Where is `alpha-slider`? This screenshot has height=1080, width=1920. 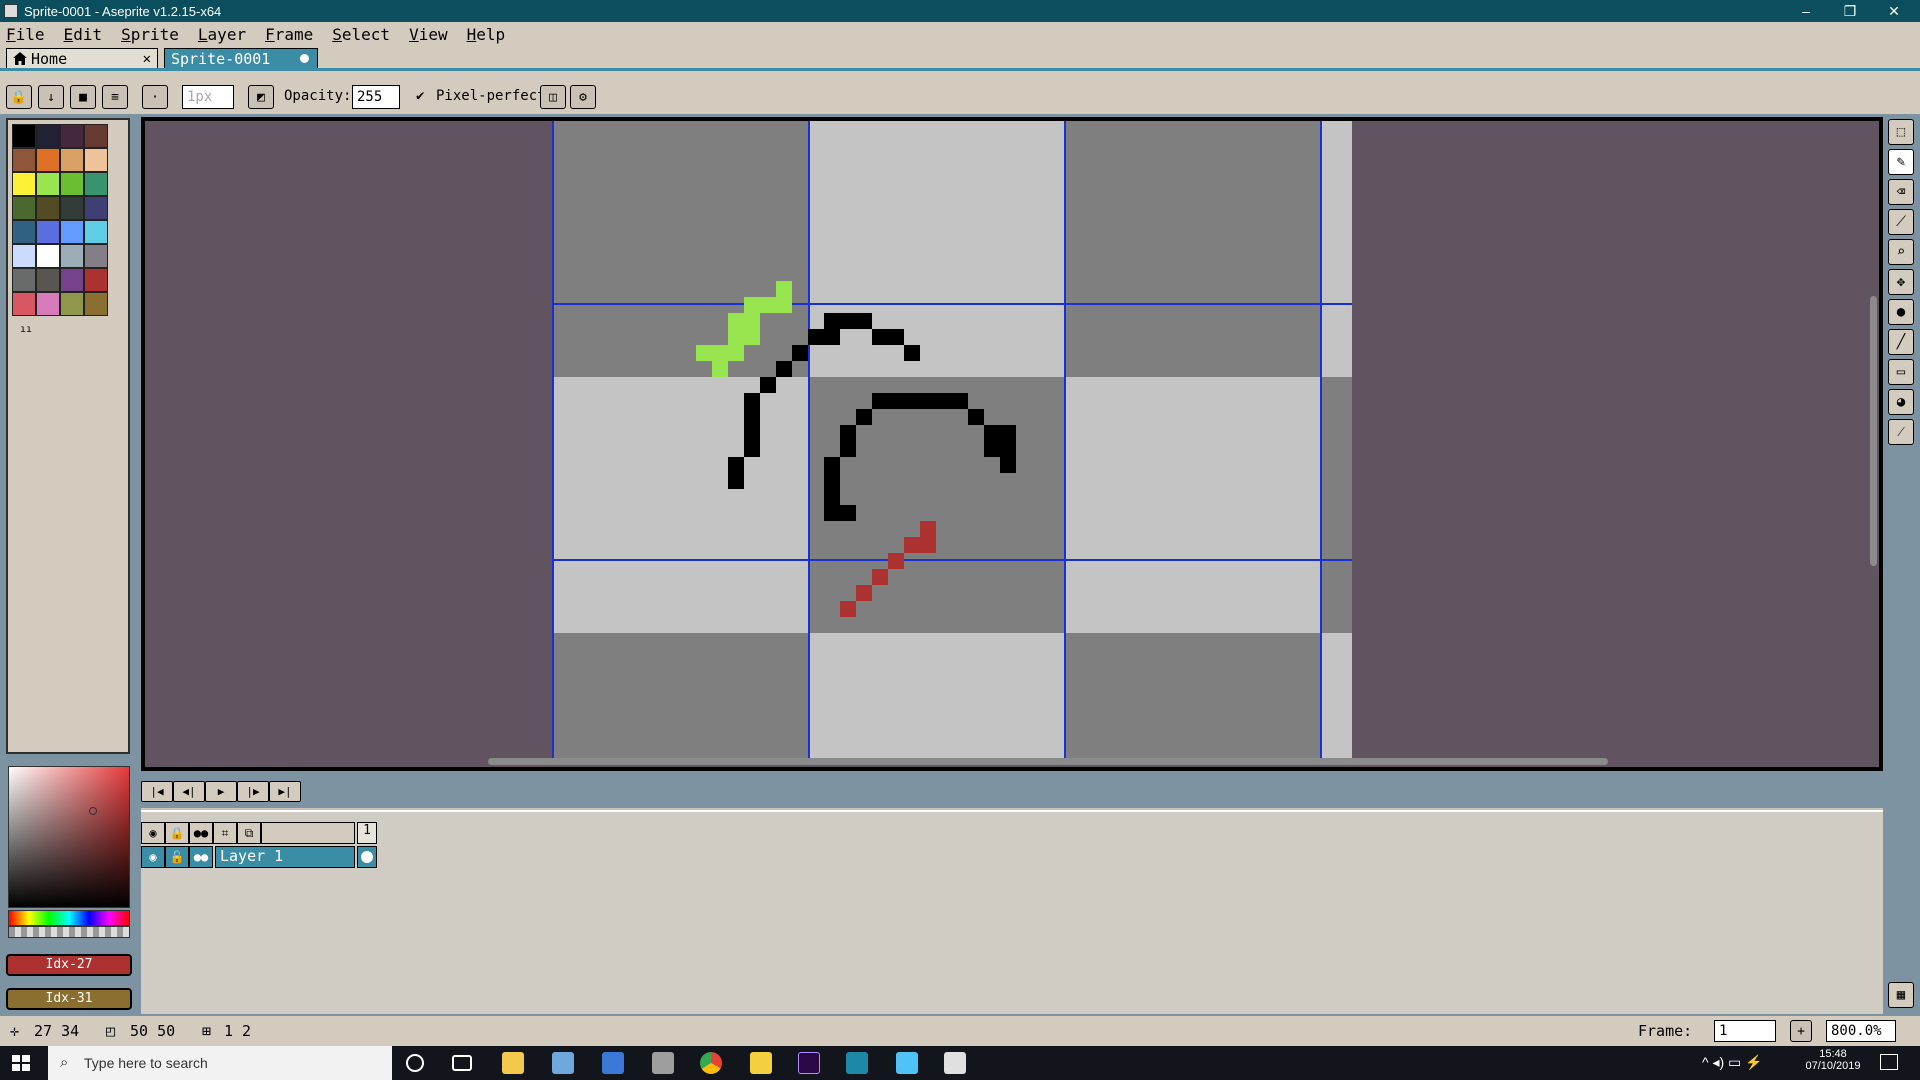
alpha-slider is located at coordinates (69, 932).